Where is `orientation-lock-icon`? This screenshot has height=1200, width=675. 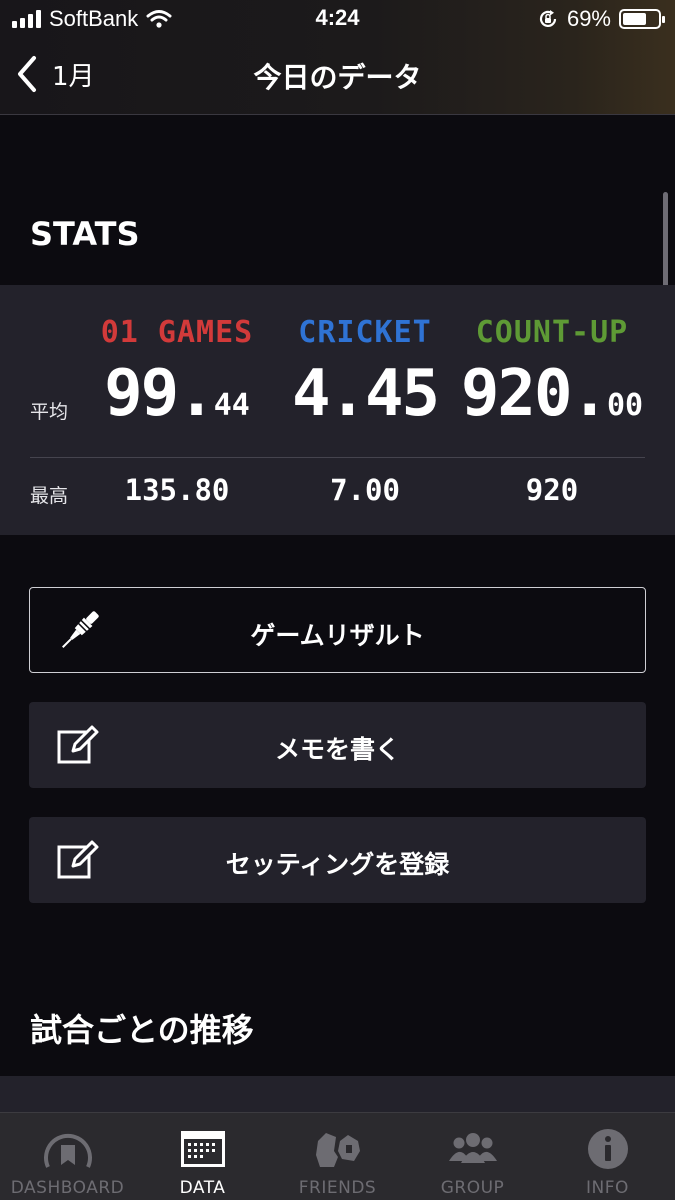
orientation-lock-icon is located at coordinates (548, 19).